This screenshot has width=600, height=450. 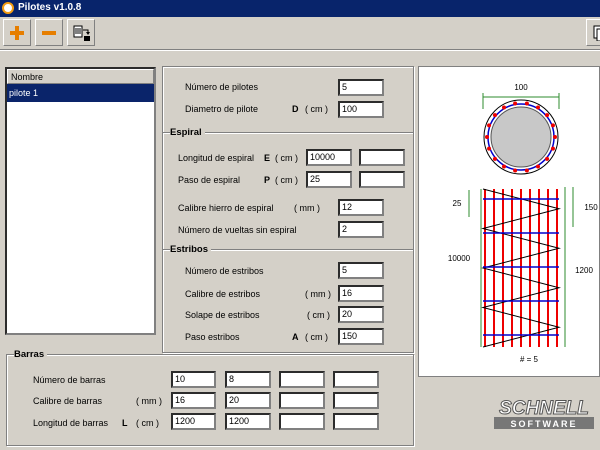 What do you see at coordinates (80, 201) in the screenshot?
I see `pilotes-list: Nombre pilote 1` at bounding box center [80, 201].